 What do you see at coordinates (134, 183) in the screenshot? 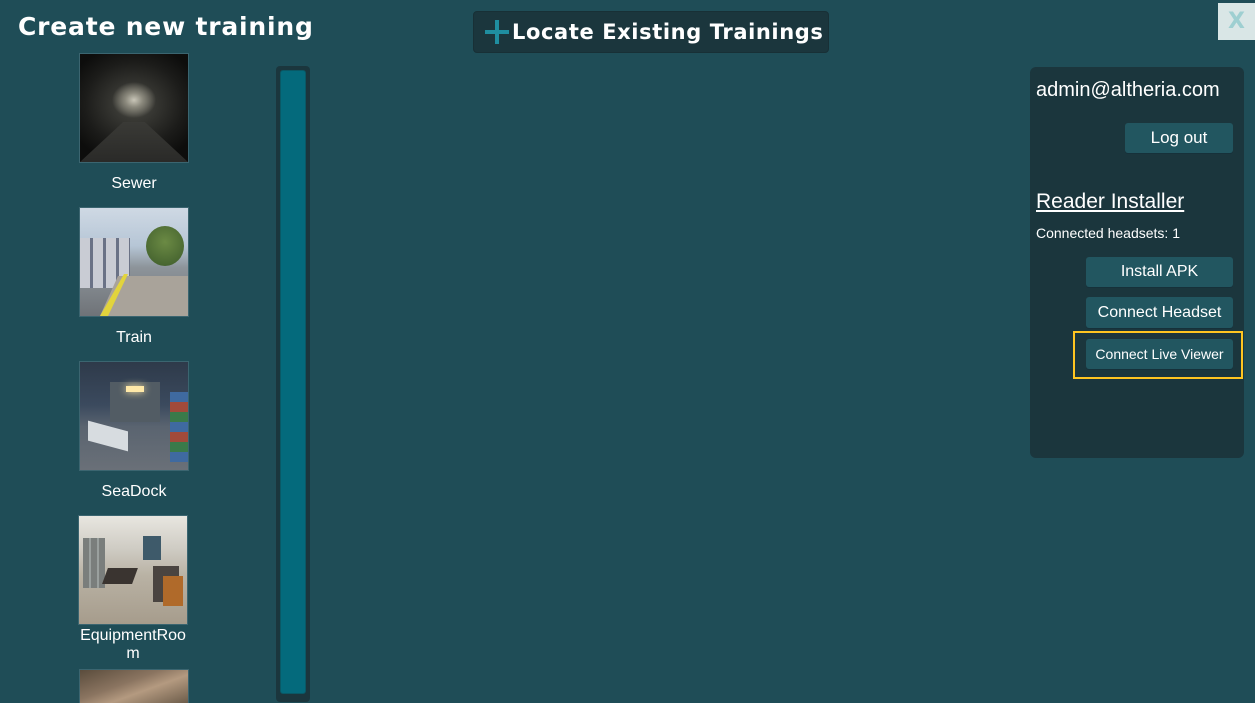
I see `scene-label: Sewer` at bounding box center [134, 183].